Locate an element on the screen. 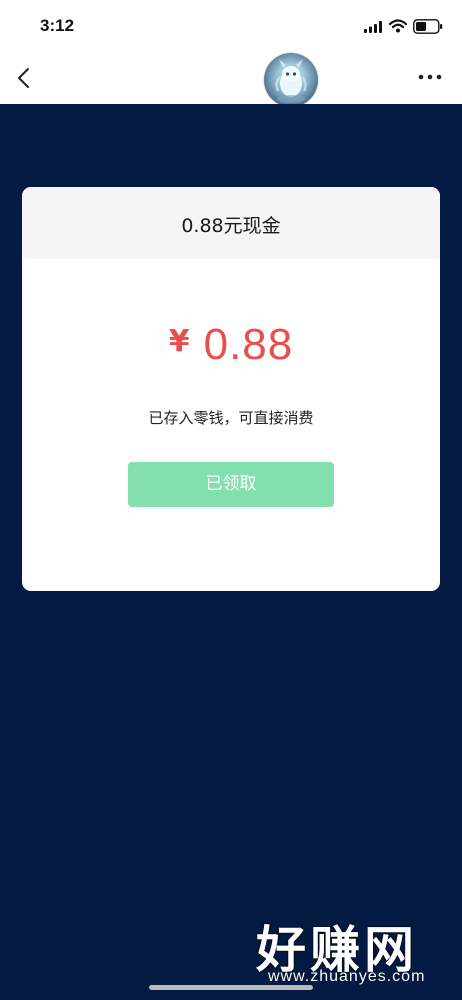 Image resolution: width=462 pixels, height=1000 pixels. dragon-avatar-icon is located at coordinates (291, 81).